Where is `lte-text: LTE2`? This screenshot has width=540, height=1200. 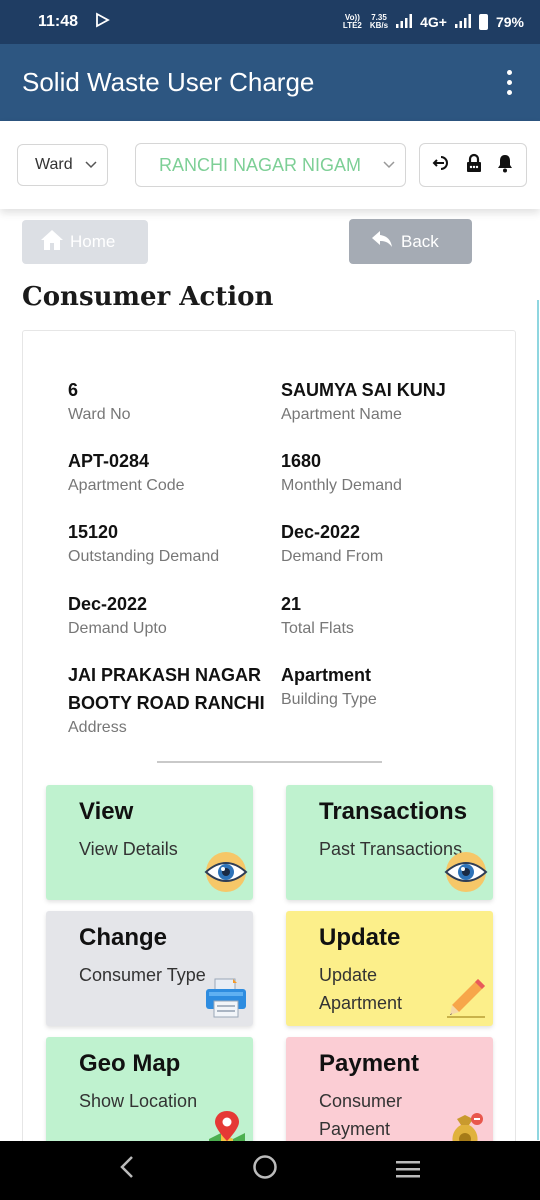
lte-text: LTE2 is located at coordinates (352, 25).